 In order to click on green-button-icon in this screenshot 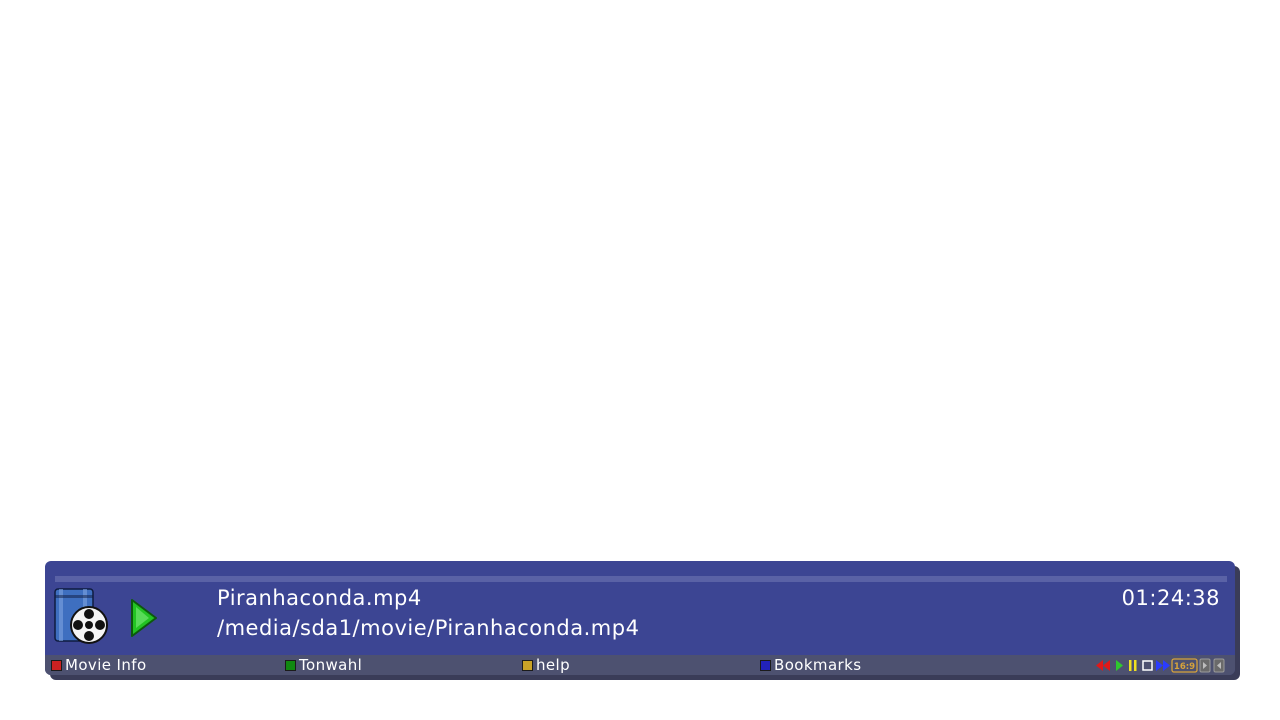, I will do `click(290, 665)`.